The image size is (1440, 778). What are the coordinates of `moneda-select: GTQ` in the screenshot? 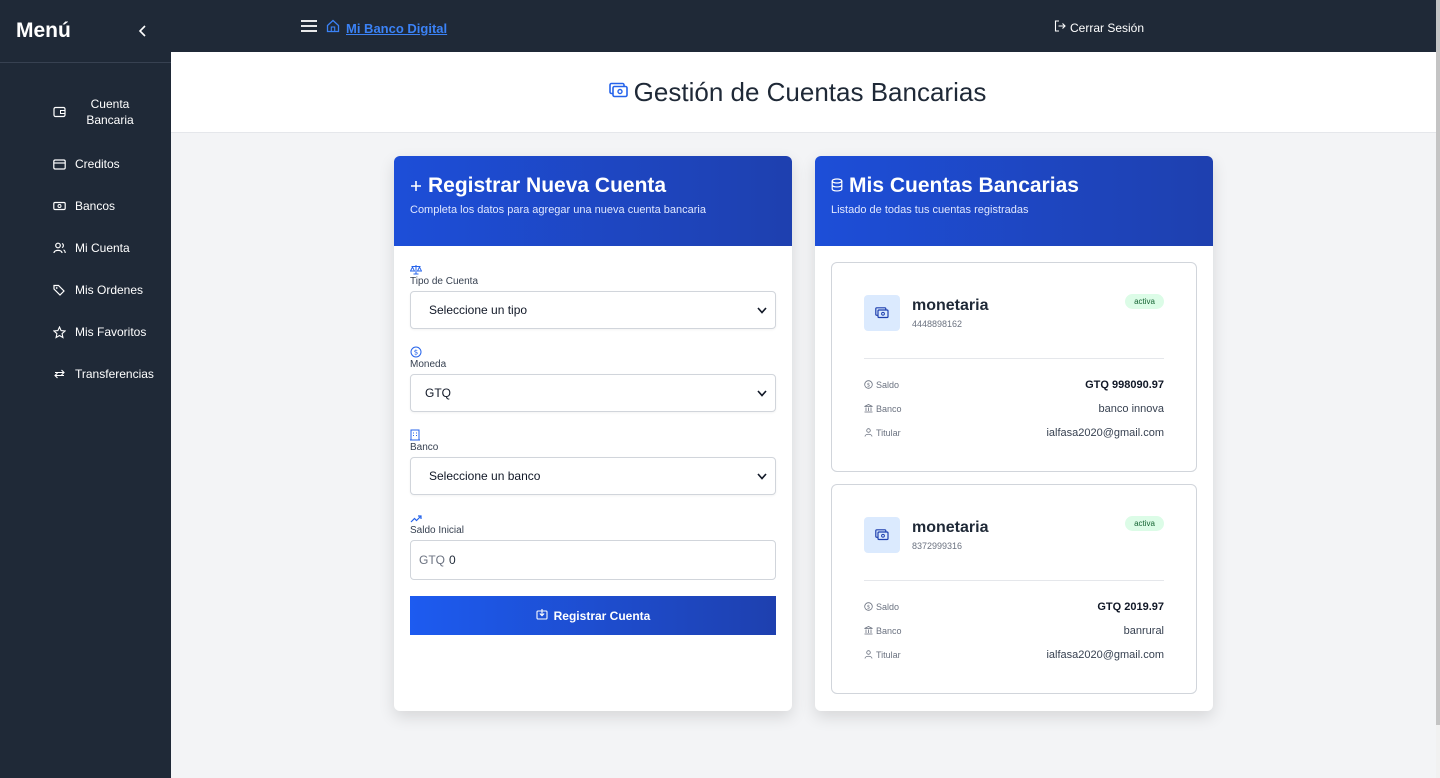 It's located at (593, 393).